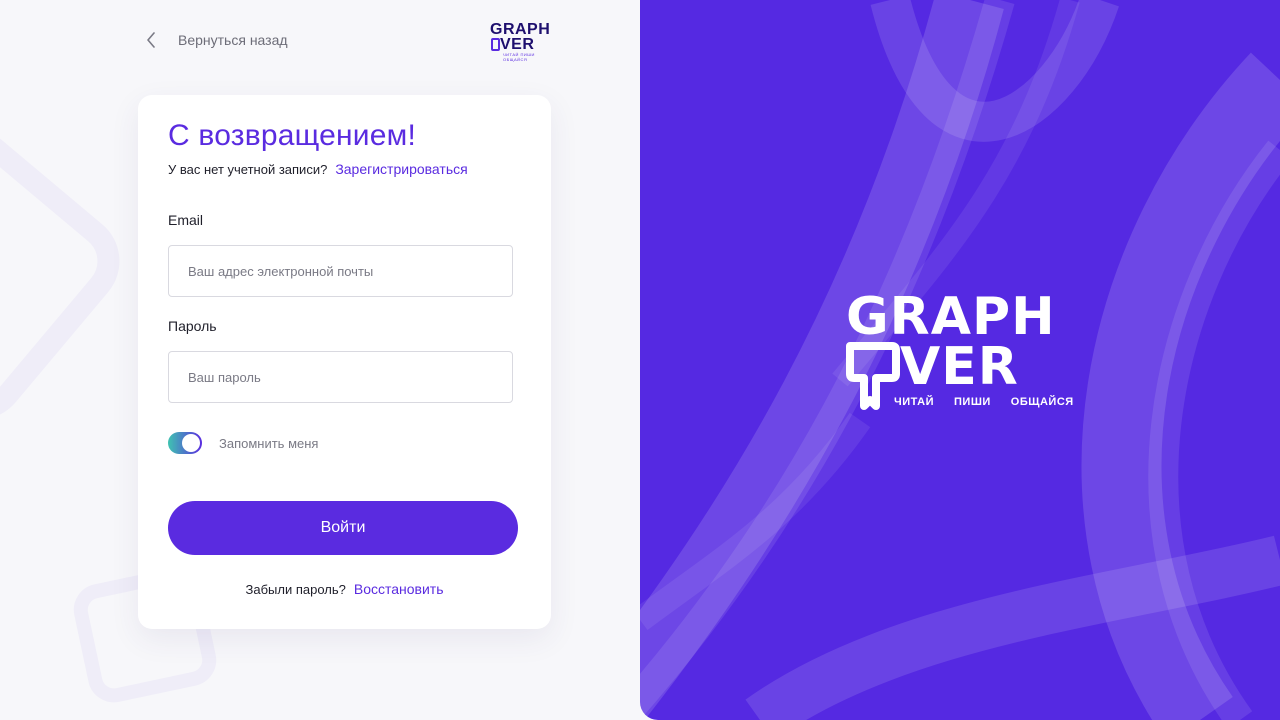  I want to click on page-title: С возвращением!, so click(292, 135).